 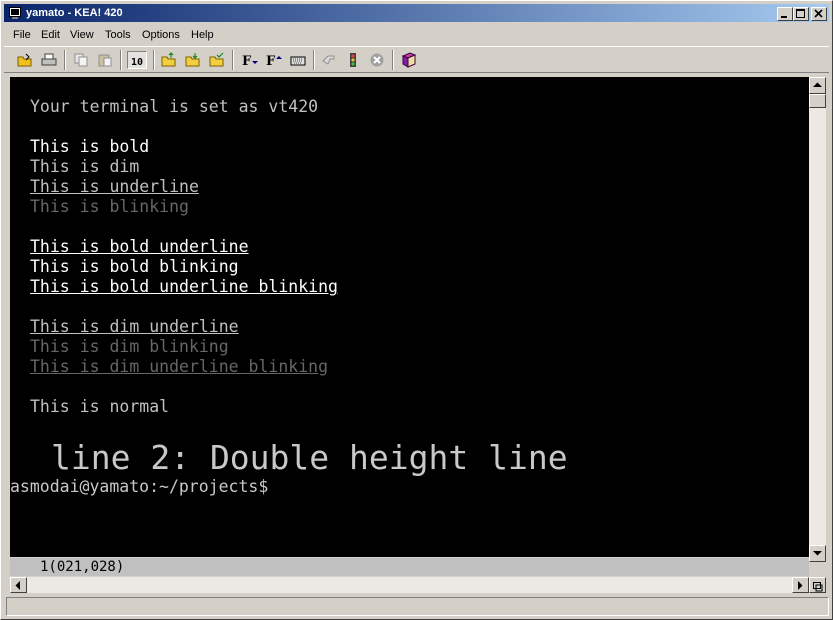 What do you see at coordinates (169, 60) in the screenshot?
I see `folder-up-icon` at bounding box center [169, 60].